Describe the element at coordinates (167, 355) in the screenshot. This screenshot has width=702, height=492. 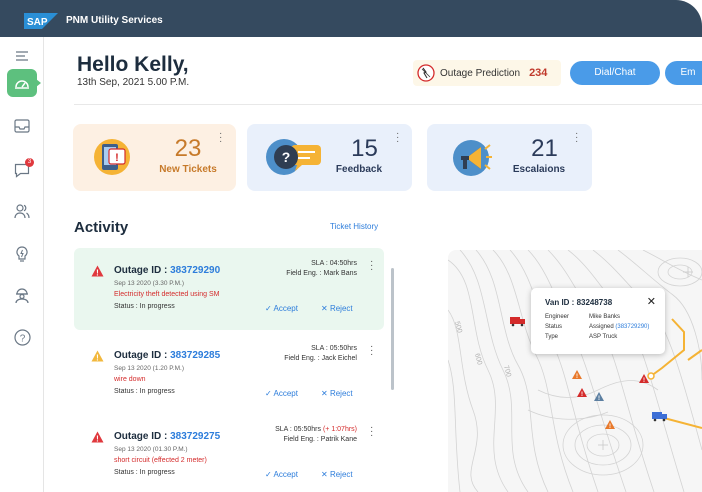
I see `outage-id-label: Outage ID : 383729285` at that location.